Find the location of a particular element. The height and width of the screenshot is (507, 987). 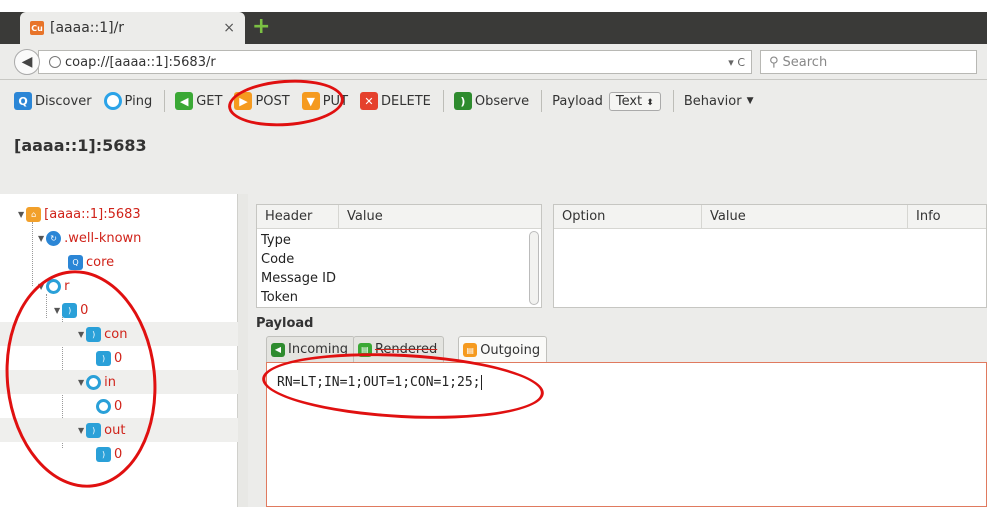

search-icon: ⚲ is located at coordinates (774, 62).